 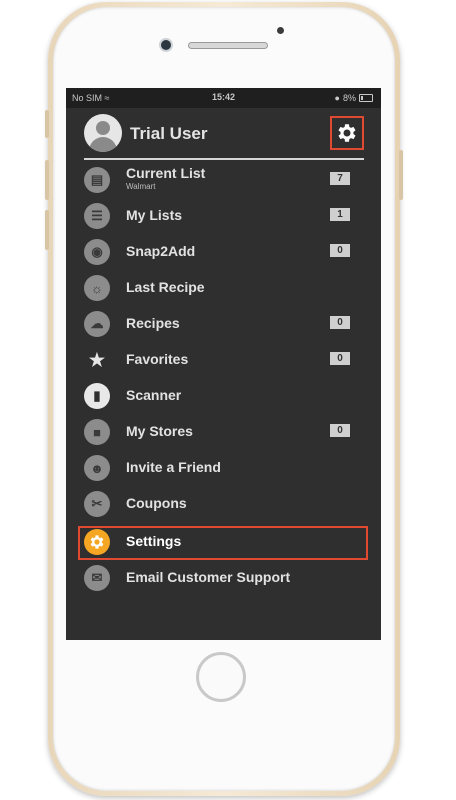 I want to click on menu-item-my-lists: ☰ My Lists 1, so click(x=223, y=216).